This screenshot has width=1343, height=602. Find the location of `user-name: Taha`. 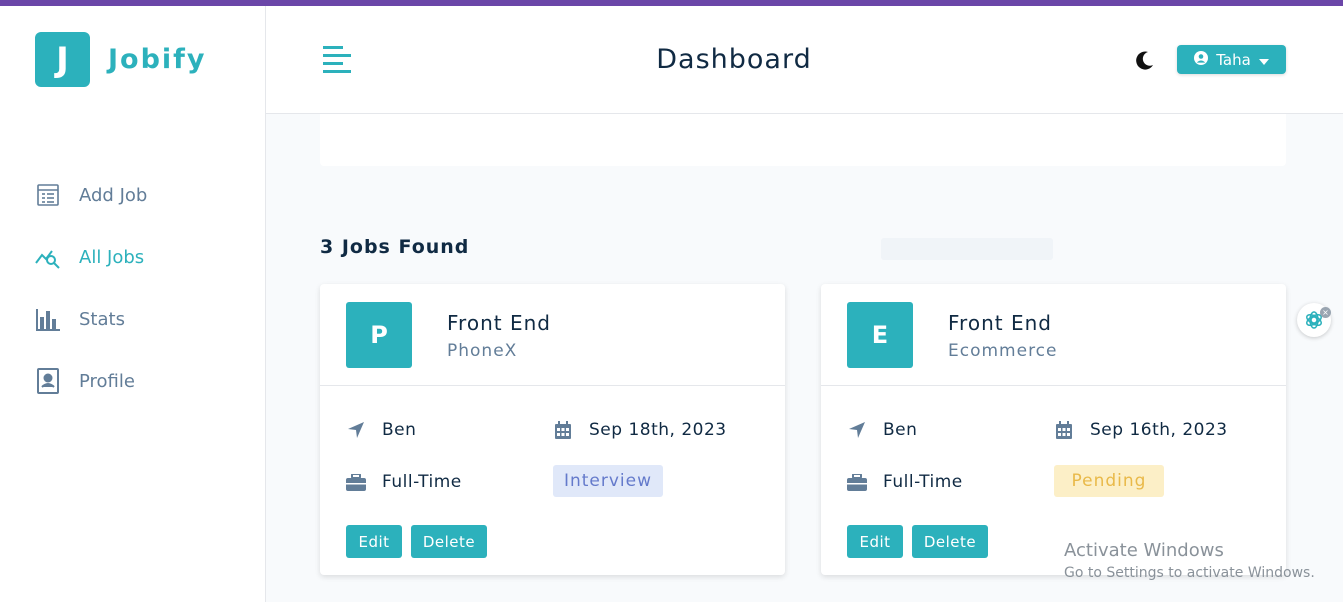

user-name: Taha is located at coordinates (1233, 59).